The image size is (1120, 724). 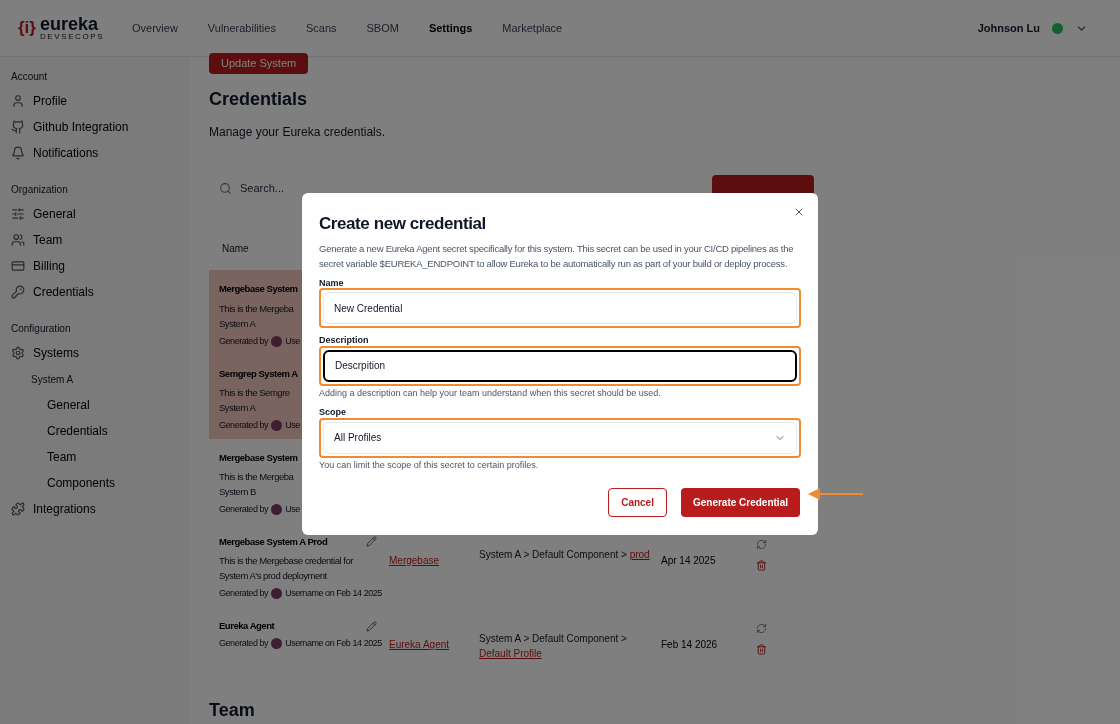 What do you see at coordinates (254, 400) in the screenshot?
I see `credential-description: This is the Semgre System A` at bounding box center [254, 400].